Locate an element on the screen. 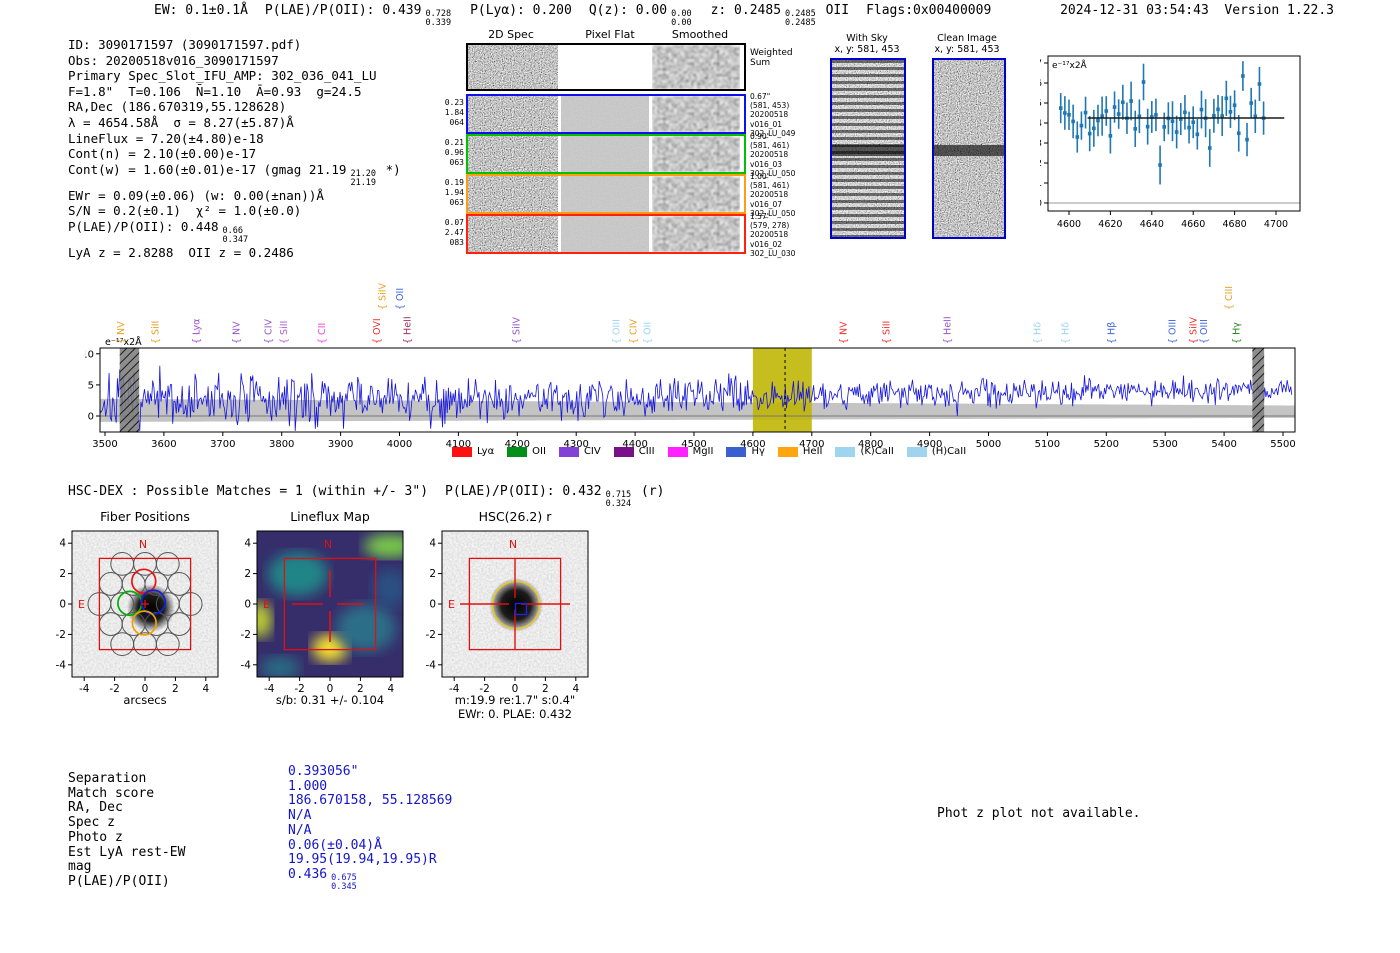  info-line: LineFlux = 7.20(±4.80)e-18 is located at coordinates (243, 139).